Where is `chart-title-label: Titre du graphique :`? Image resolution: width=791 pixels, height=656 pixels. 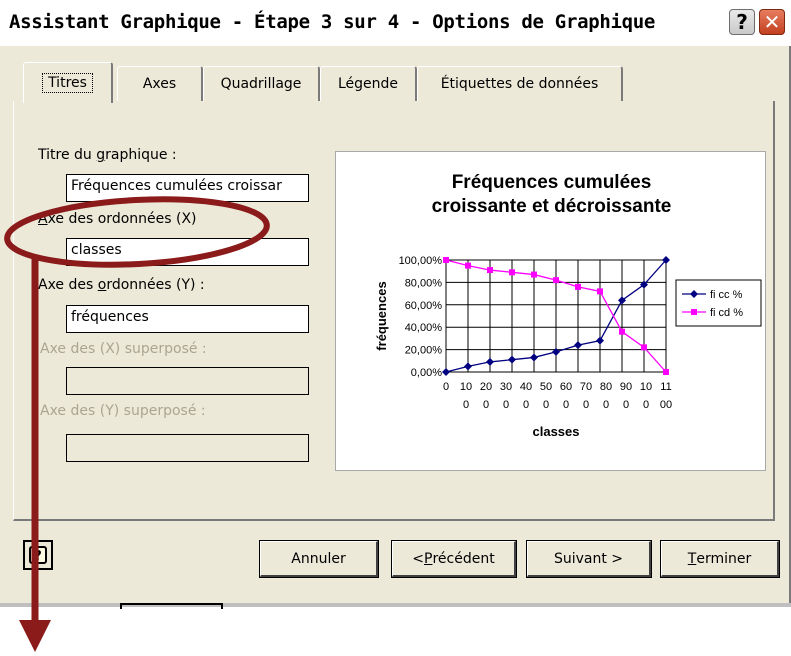
chart-title-label: Titre du graphique : is located at coordinates (107, 155).